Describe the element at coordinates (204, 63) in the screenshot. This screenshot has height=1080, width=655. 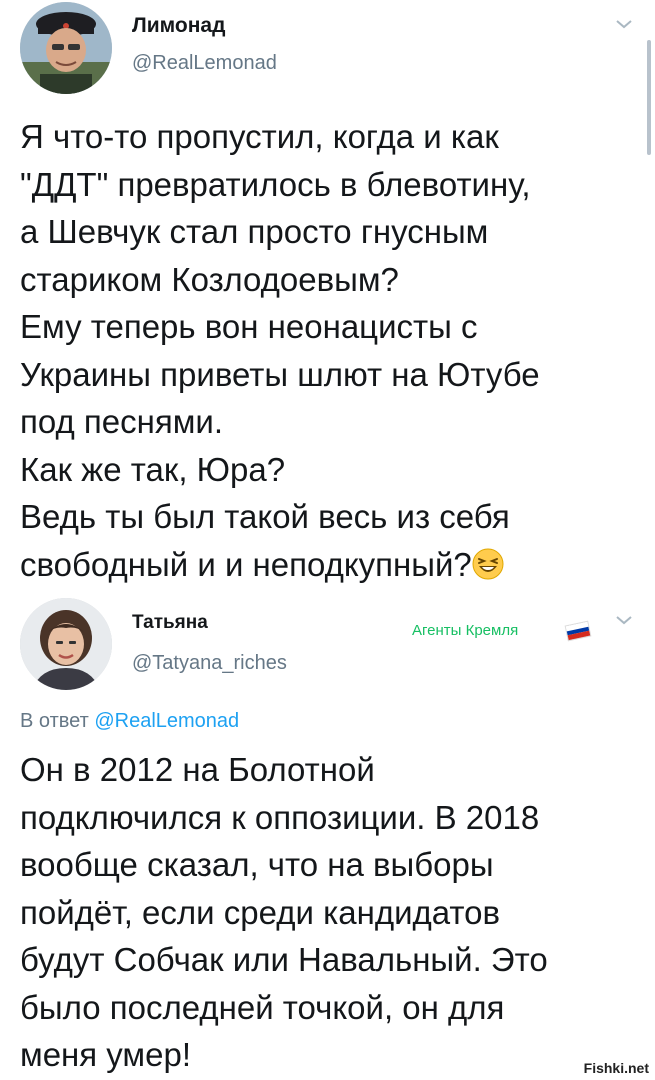
I see `handle: @RealLemonad` at that location.